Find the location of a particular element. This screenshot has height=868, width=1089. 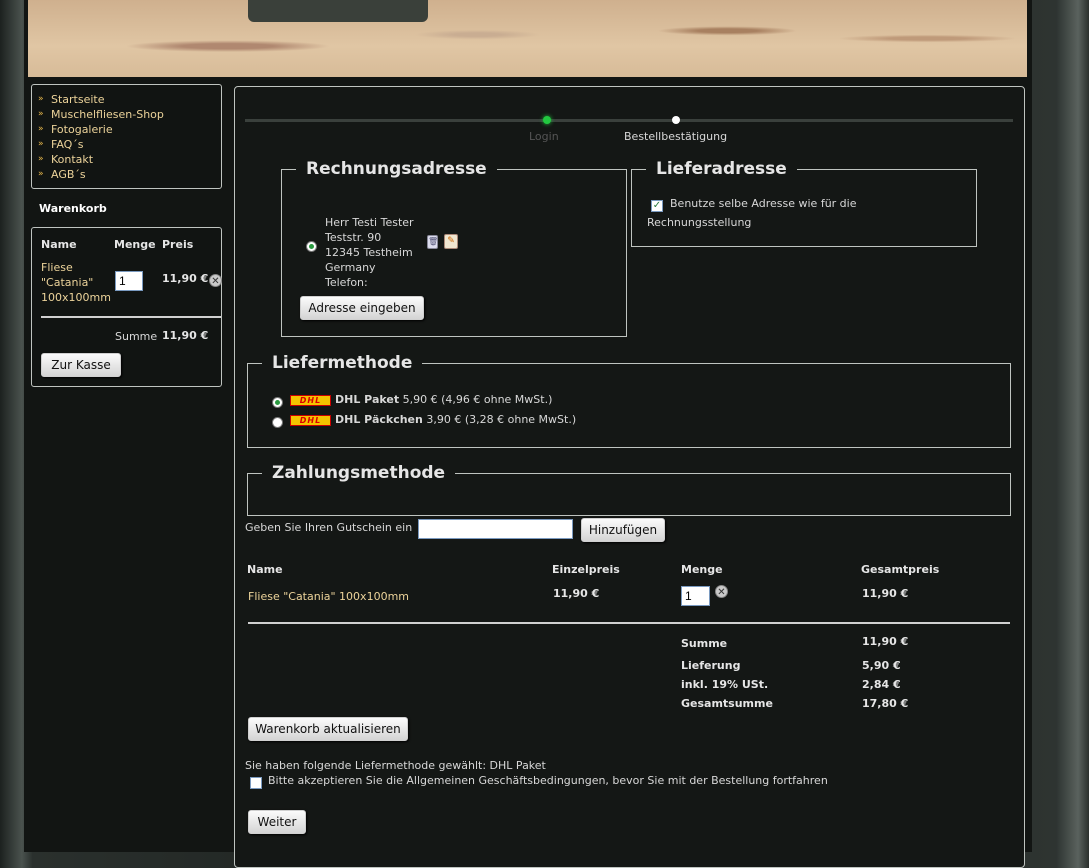

order-item-gesamtpreis: 11,90 € is located at coordinates (885, 593).